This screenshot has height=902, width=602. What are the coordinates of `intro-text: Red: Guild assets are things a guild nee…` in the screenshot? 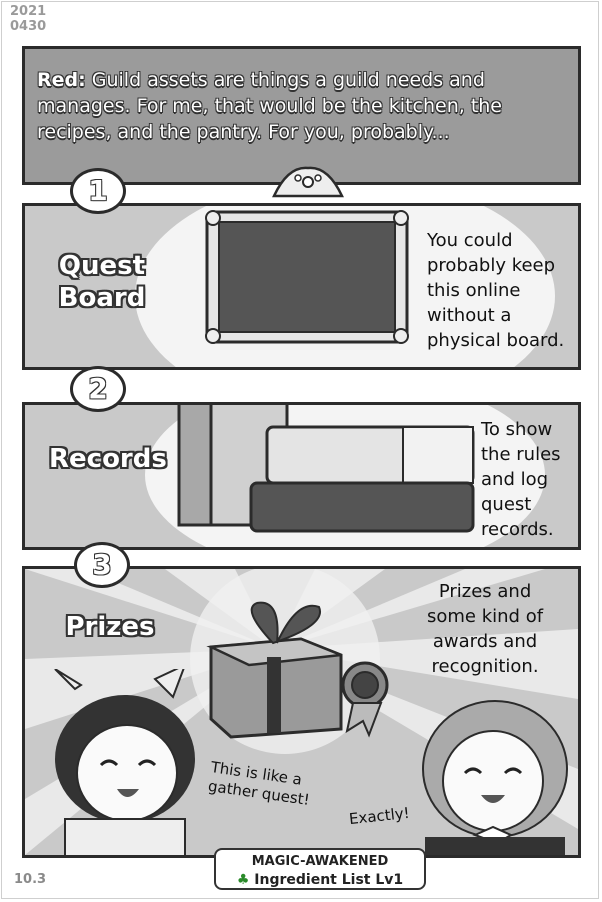 It's located at (302, 106).